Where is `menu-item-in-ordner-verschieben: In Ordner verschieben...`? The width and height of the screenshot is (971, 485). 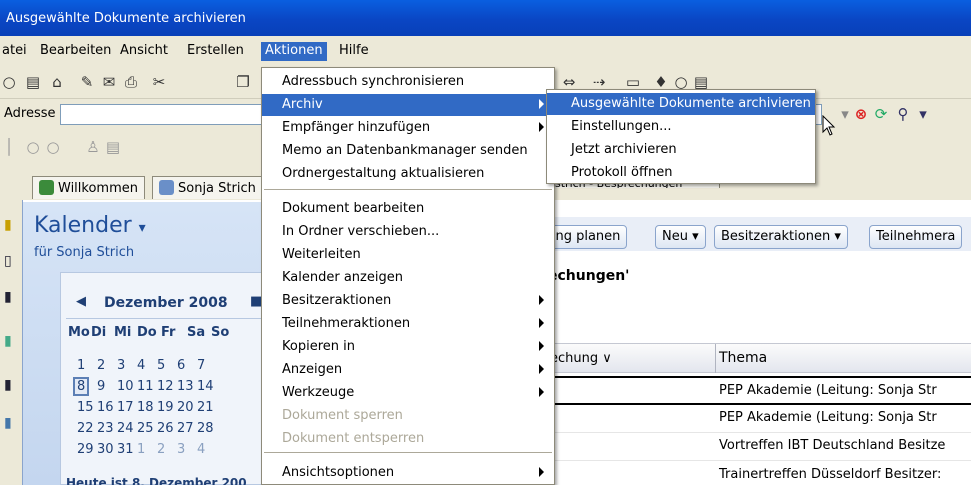 menu-item-in-ordner-verschieben: In Ordner verschieben... is located at coordinates (408, 232).